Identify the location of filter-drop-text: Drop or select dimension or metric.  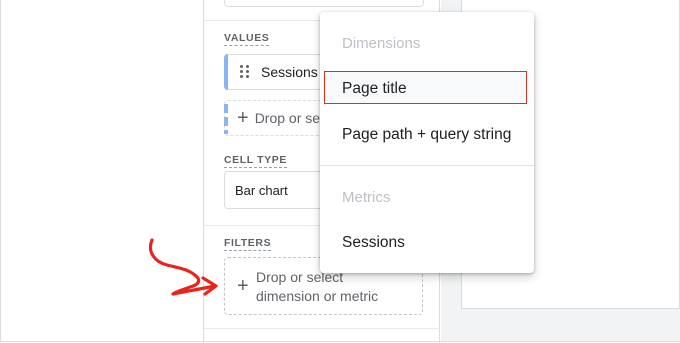
(317, 287).